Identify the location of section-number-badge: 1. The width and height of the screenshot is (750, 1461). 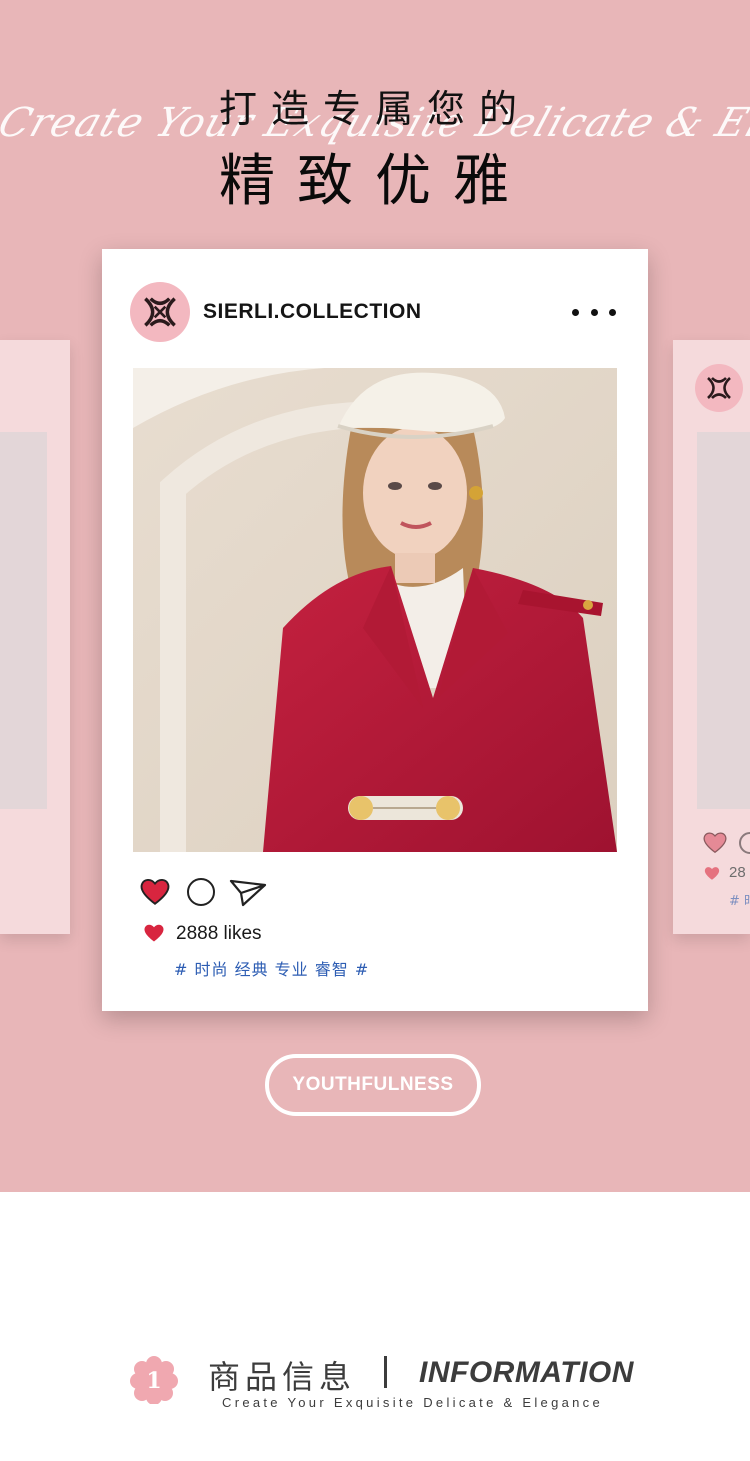
(154, 1380).